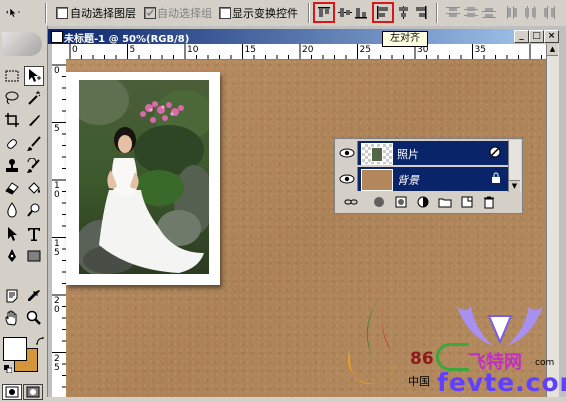  I want to click on maximize-button: □, so click(536, 36).